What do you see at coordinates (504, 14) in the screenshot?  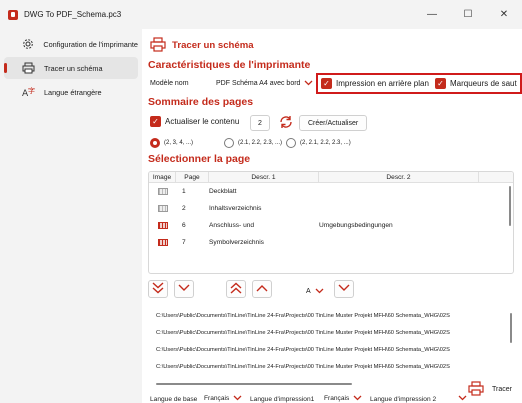 I see `close-button: ✕` at bounding box center [504, 14].